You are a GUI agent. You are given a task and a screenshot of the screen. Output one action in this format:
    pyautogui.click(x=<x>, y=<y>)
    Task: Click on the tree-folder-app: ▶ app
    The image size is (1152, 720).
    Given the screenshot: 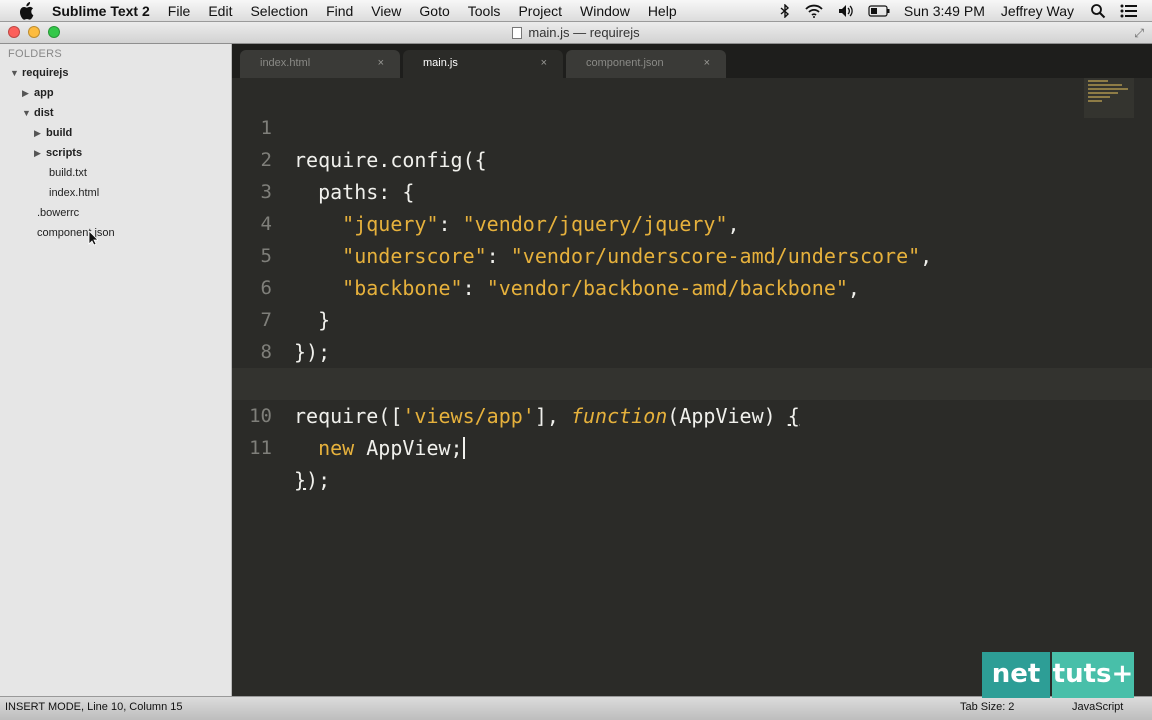 What is the action you would take?
    pyautogui.click(x=38, y=93)
    